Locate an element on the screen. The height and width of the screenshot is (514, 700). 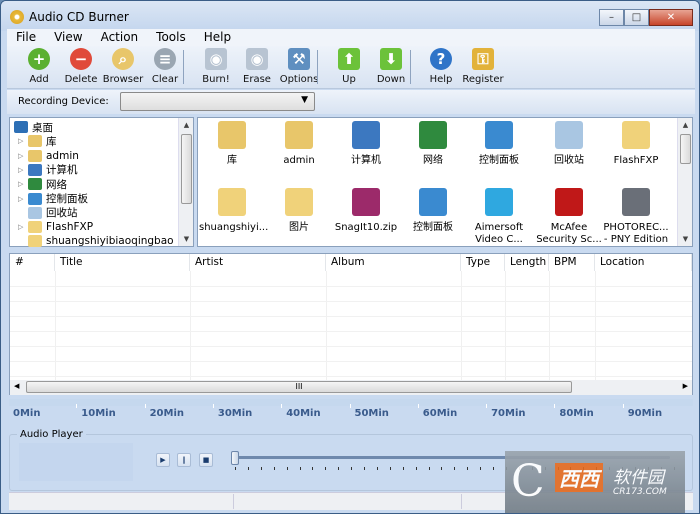
file-item: 回收站 is located at coordinates (569, 144).